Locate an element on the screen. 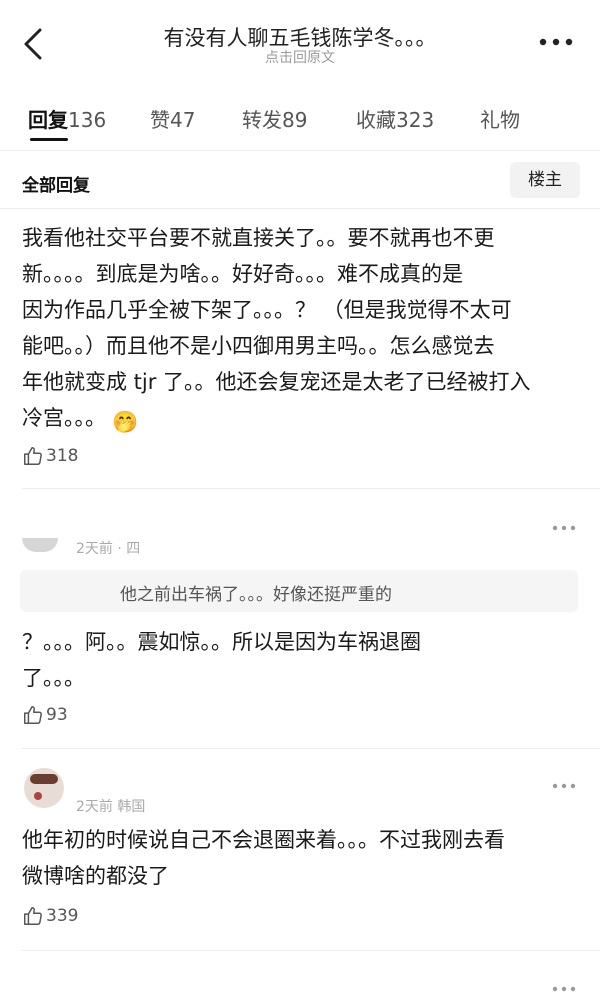 Image resolution: width=600 pixels, height=997 pixels. comment-line: 因为作品几乎全被下架了。。。？ （但是我觉得不太可 is located at coordinates (267, 310).